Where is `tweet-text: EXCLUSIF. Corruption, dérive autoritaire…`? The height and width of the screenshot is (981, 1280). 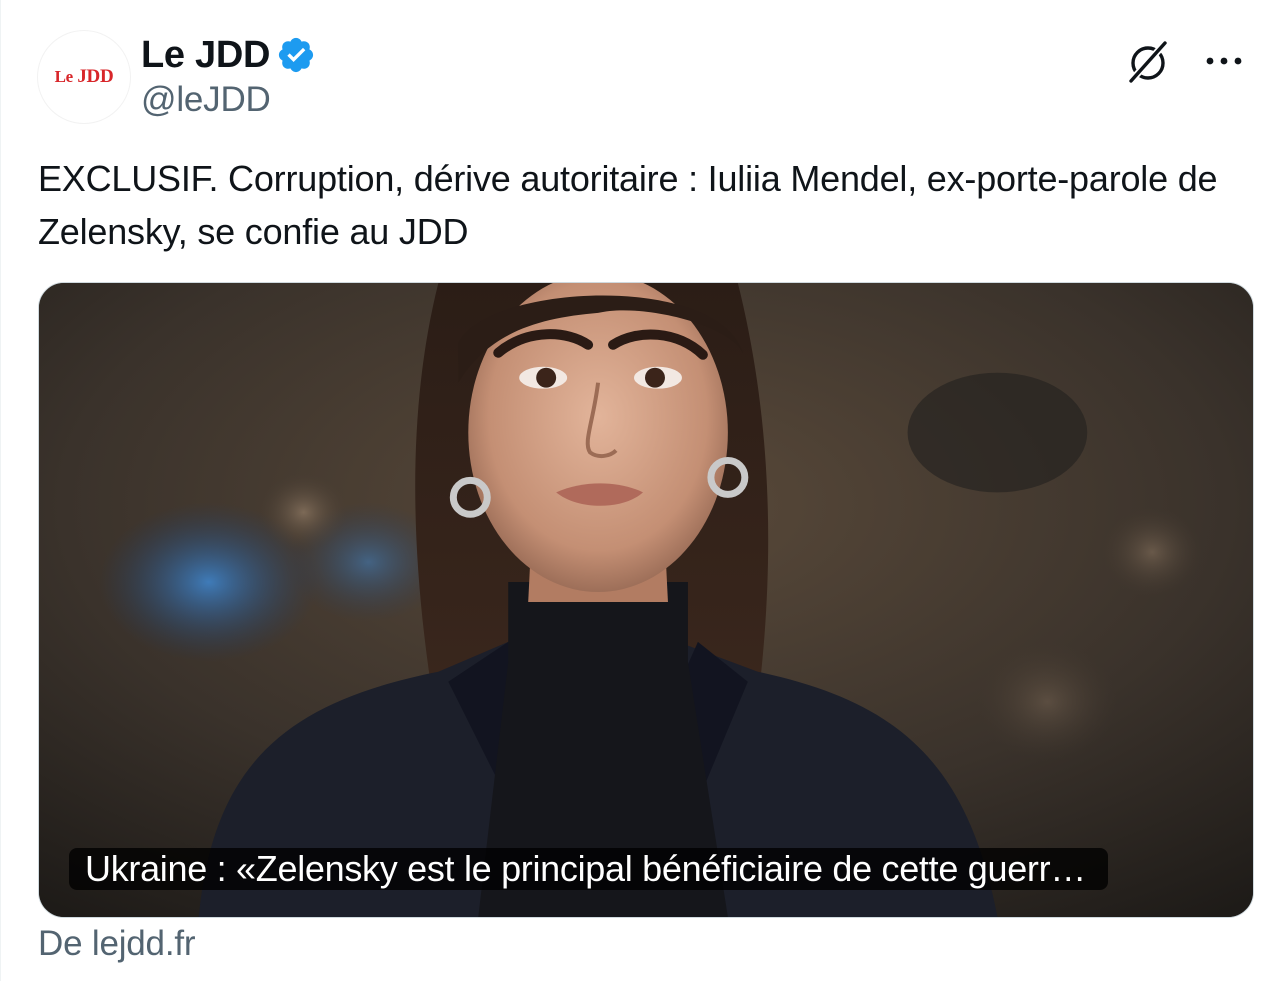 tweet-text: EXCLUSIF. Corruption, dérive autoritaire… is located at coordinates (628, 205).